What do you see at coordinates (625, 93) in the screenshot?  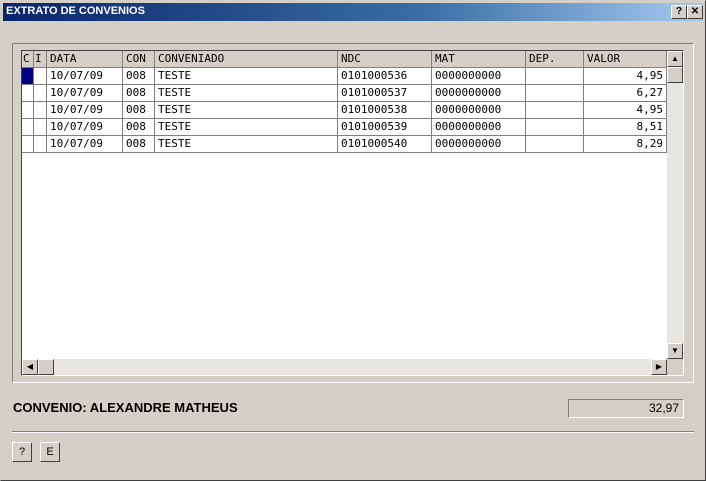 I see `cell-valor: 6,27` at bounding box center [625, 93].